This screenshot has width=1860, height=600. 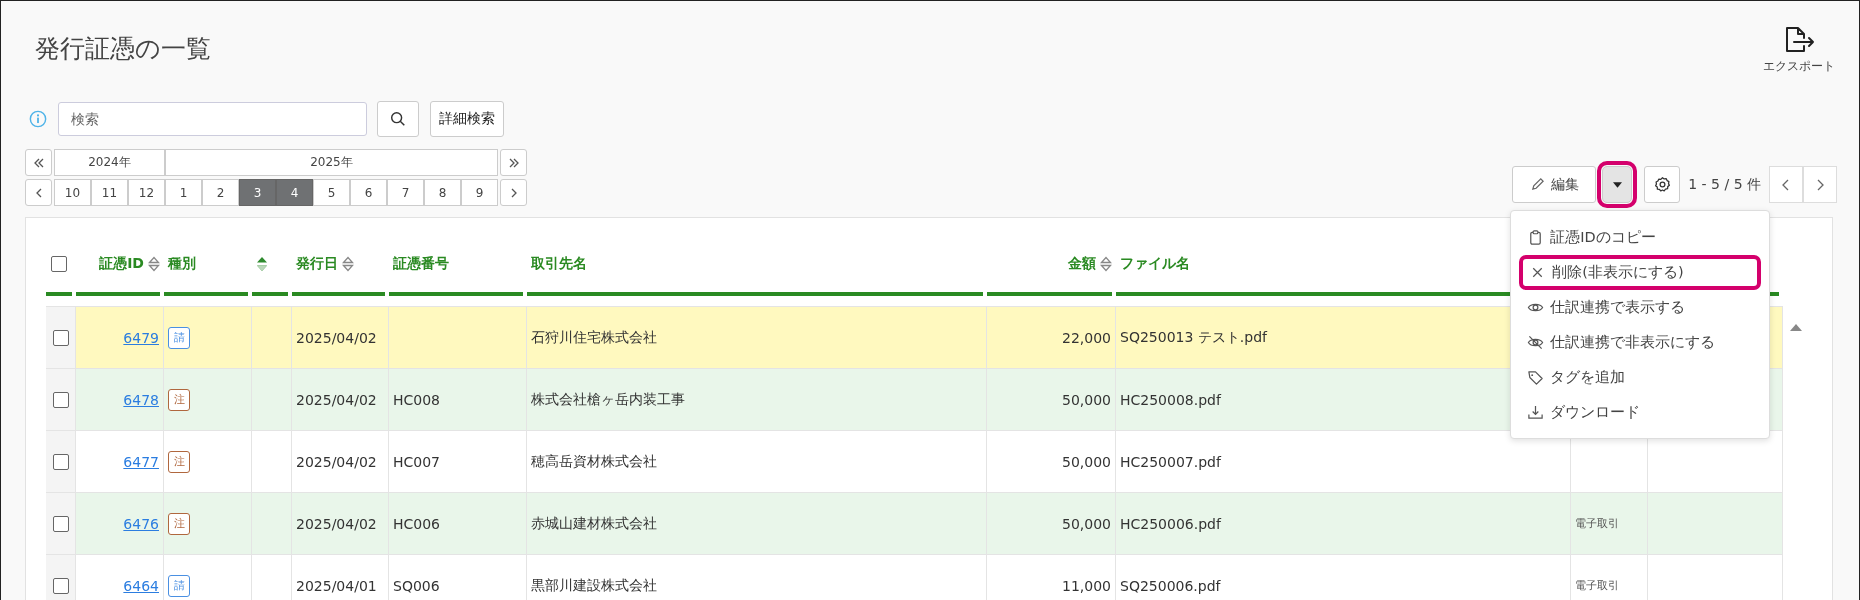 I want to click on table-cell: 石狩川住宅株式会社, so click(x=594, y=337).